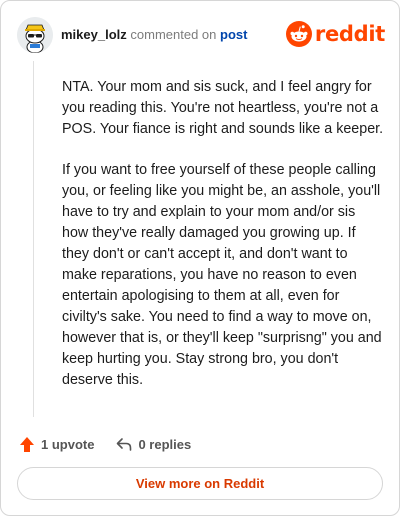  What do you see at coordinates (68, 444) in the screenshot?
I see `upvote-count: 1 upvote` at bounding box center [68, 444].